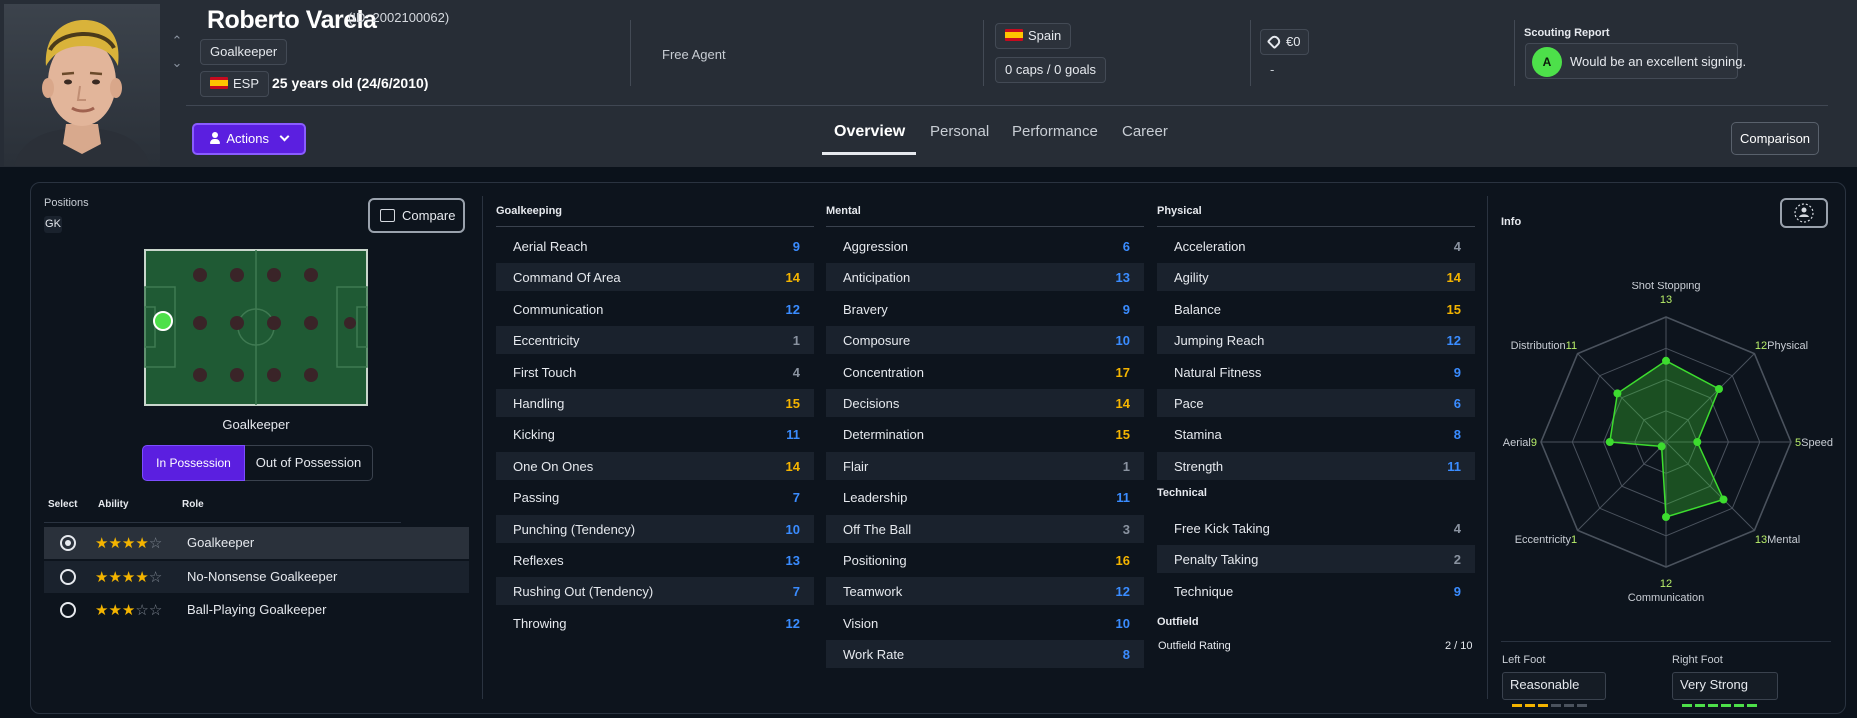  What do you see at coordinates (53, 224) in the screenshot?
I see `position-badge-gk: GK` at bounding box center [53, 224].